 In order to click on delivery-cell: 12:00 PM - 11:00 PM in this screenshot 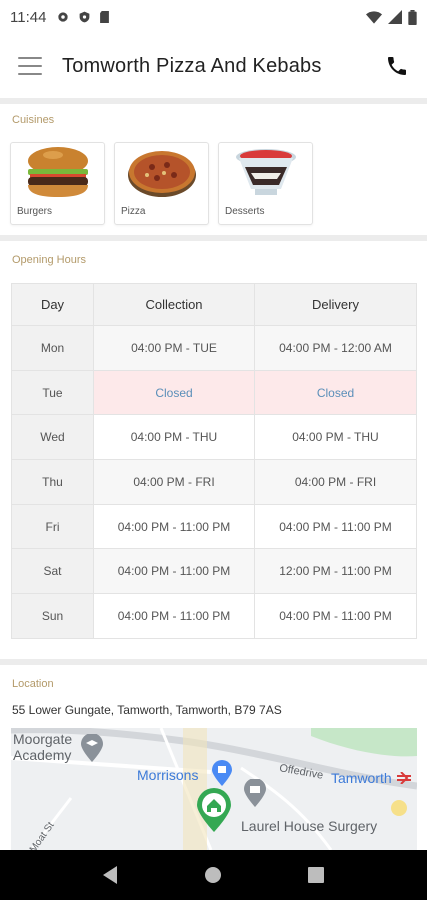, I will do `click(335, 571)`.